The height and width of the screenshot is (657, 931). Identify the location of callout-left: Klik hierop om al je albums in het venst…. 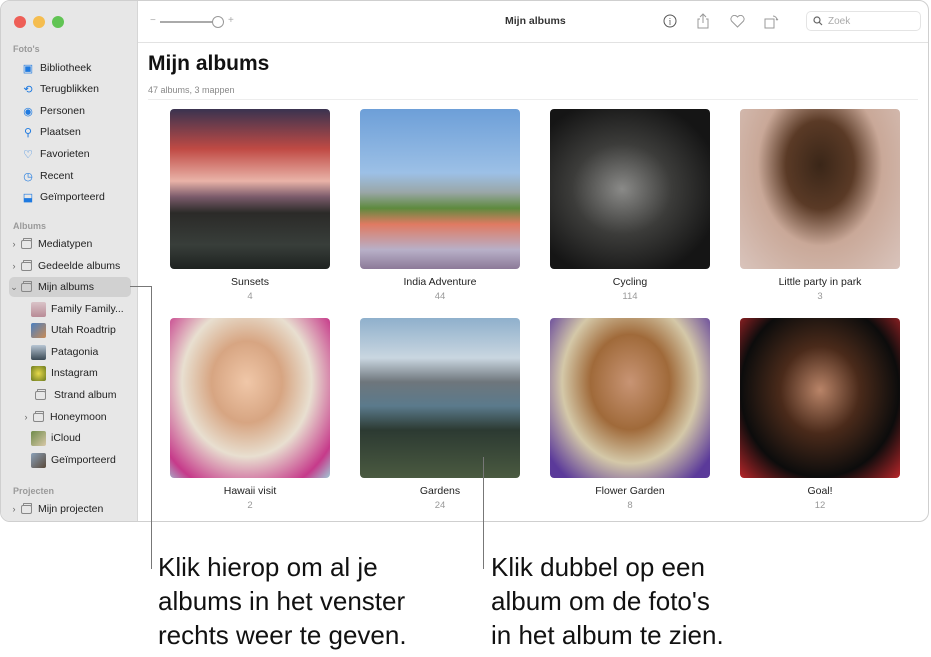
(282, 601).